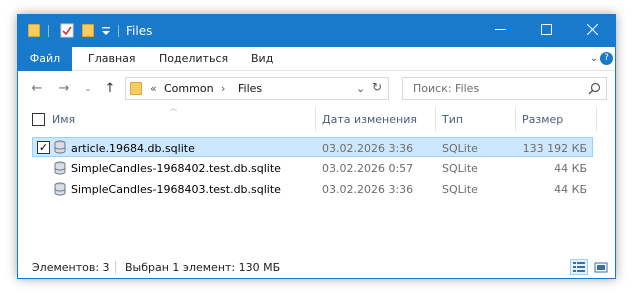 This screenshot has height=299, width=638. I want to click on refresh-icon: ↻, so click(377, 87).